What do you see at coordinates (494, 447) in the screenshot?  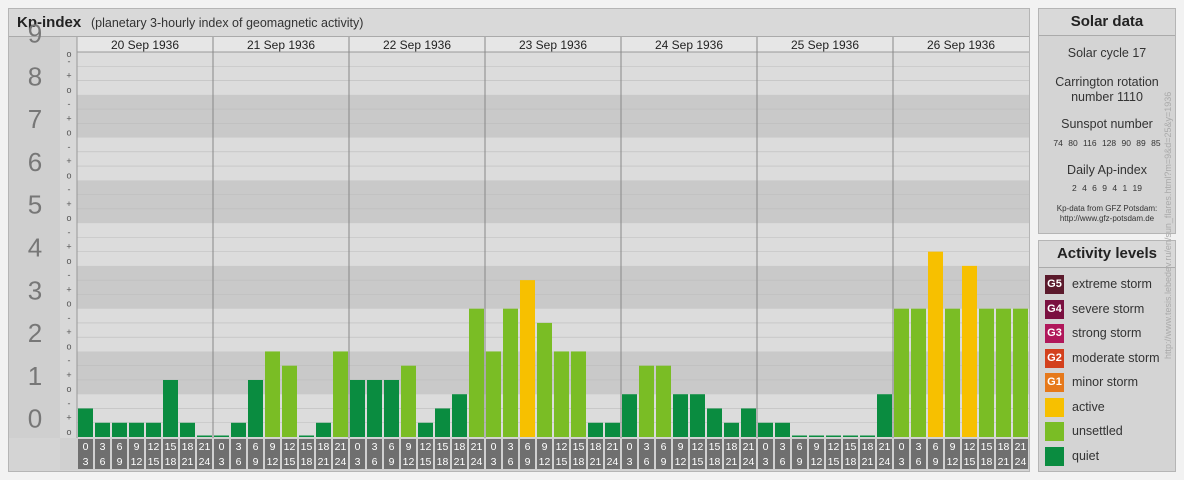 I see `interval-start-label: 0` at bounding box center [494, 447].